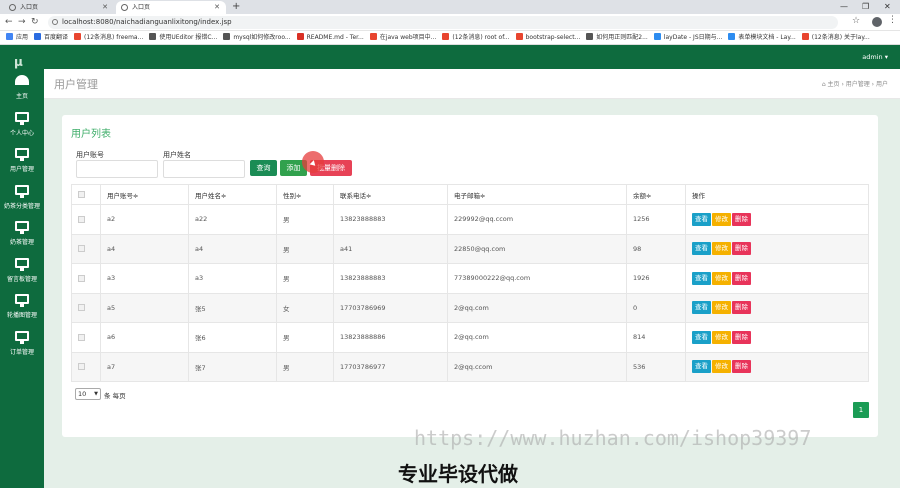  I want to click on browser-menu-icon: ⋮, so click(892, 20).